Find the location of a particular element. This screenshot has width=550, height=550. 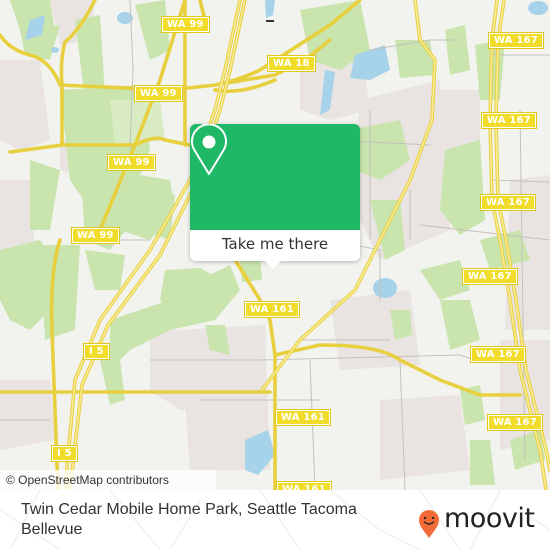

take-me-there-button: Take me there is located at coordinates (275, 245).